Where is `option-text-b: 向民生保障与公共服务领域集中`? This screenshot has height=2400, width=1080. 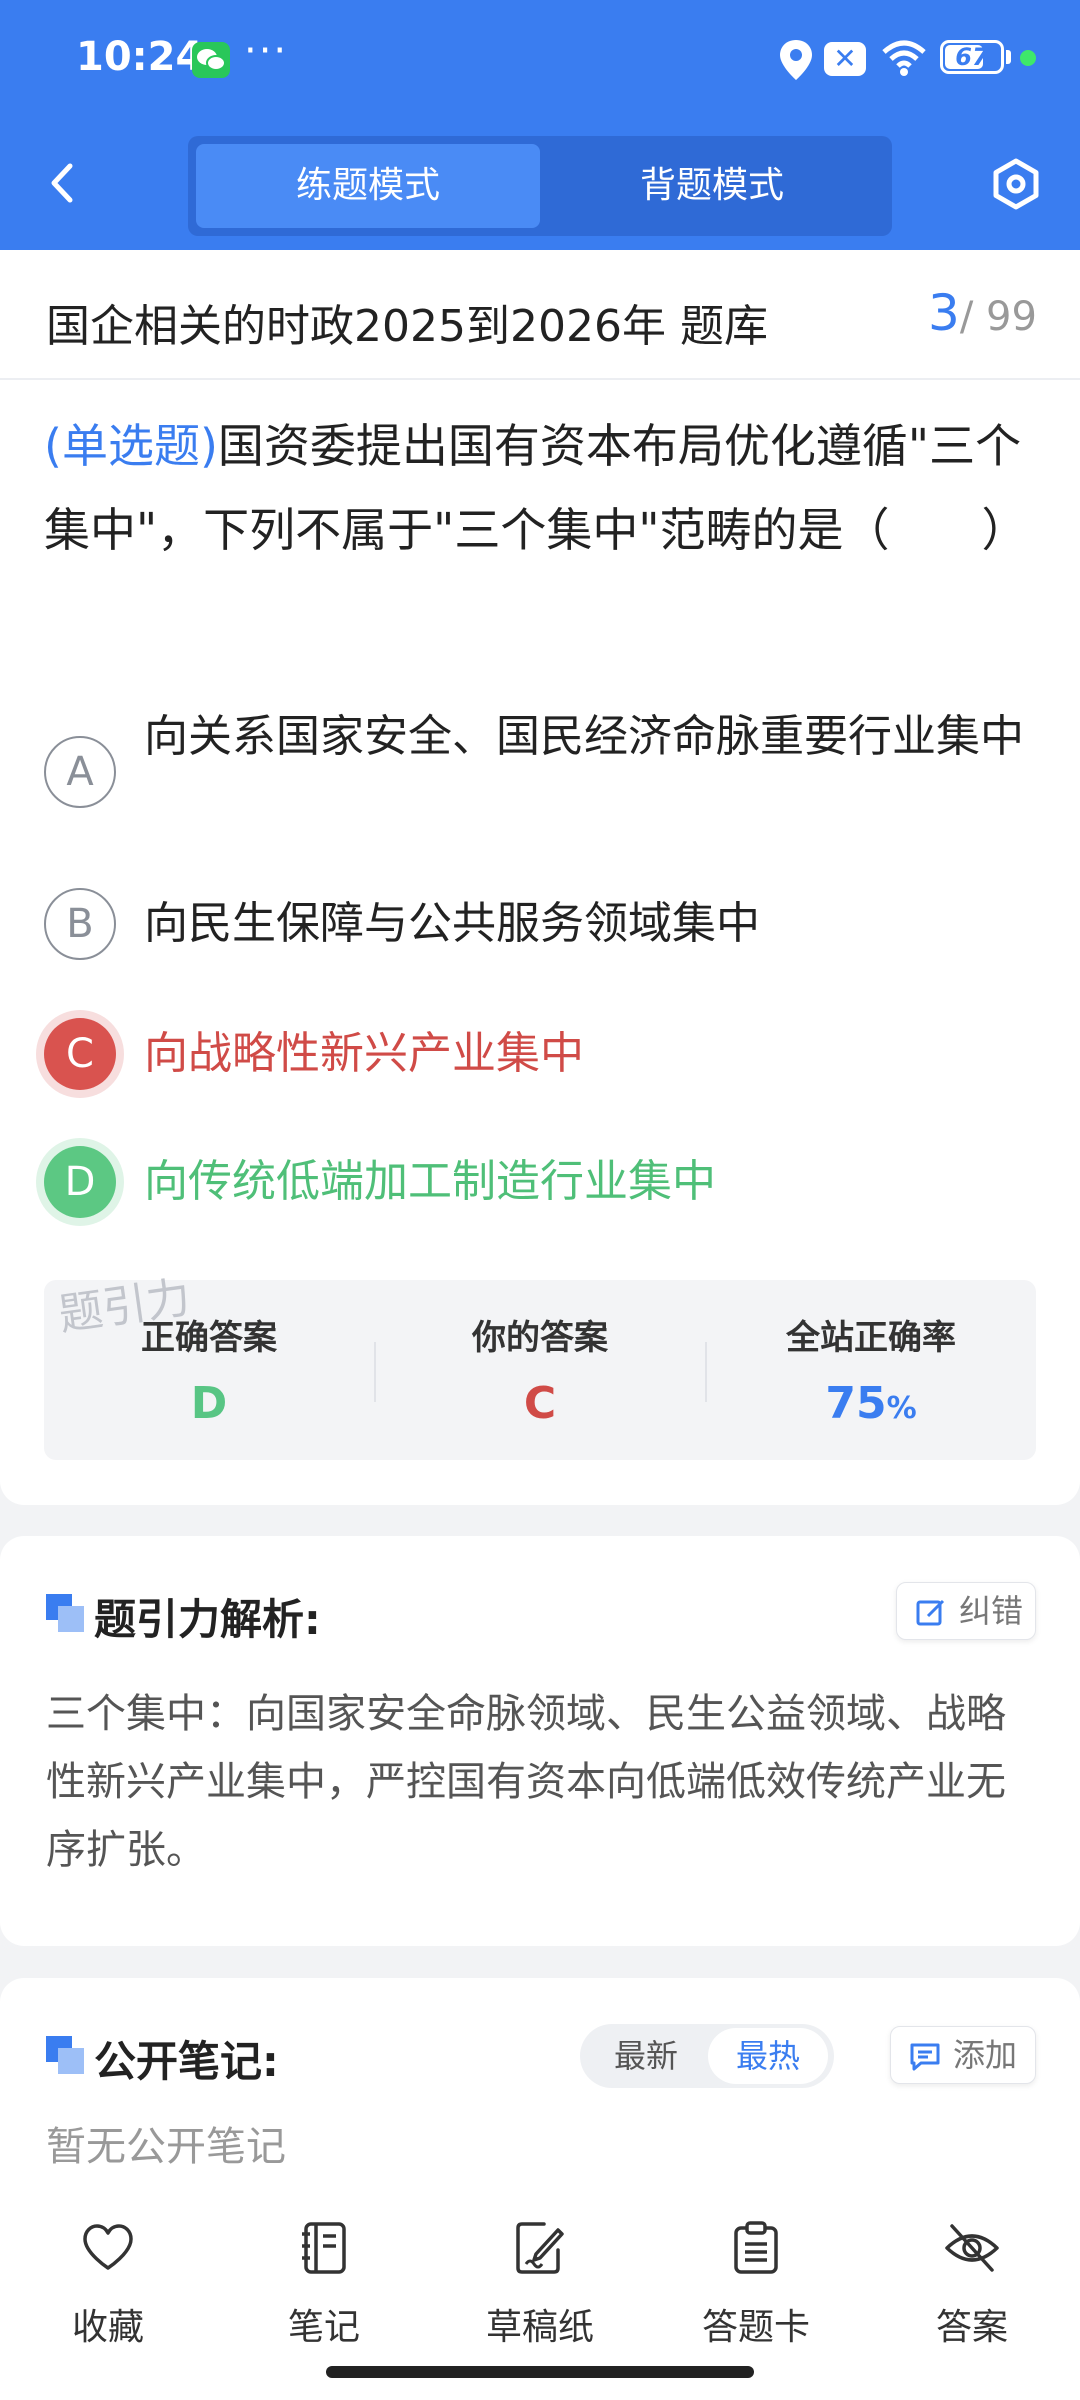 option-text-b: 向民生保障与公共服务领域集中 is located at coordinates (452, 923).